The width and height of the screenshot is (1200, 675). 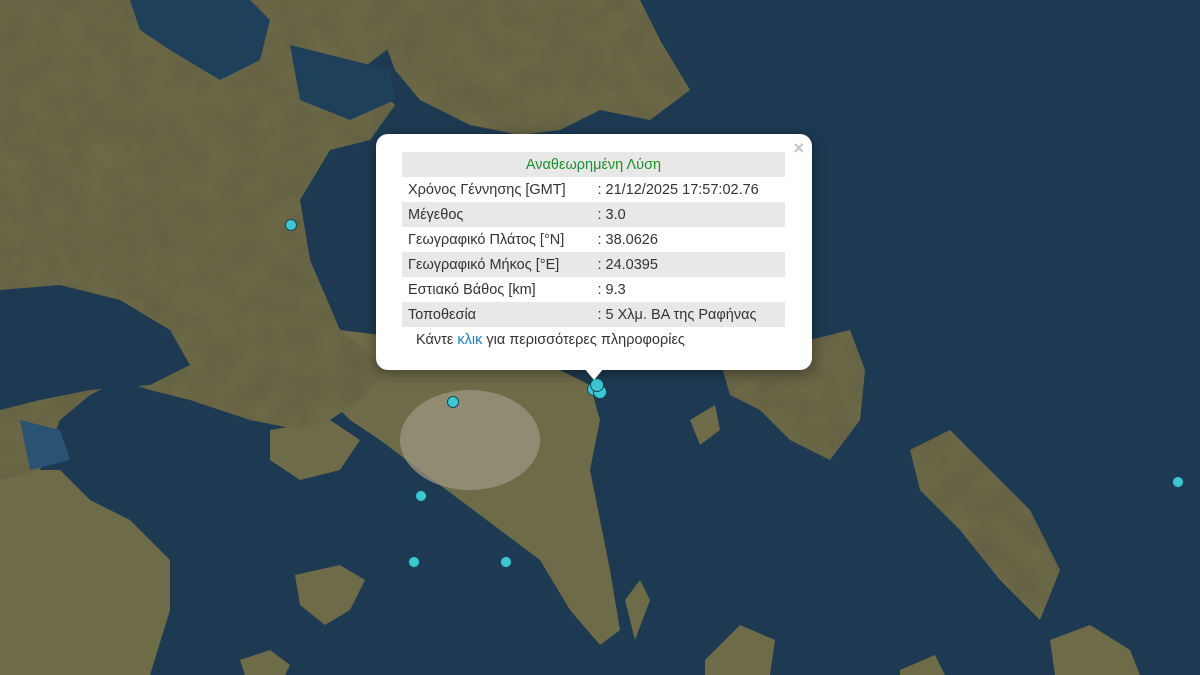 I want to click on popup-title: Αναθεωρημένη Λύση, so click(x=593, y=164).